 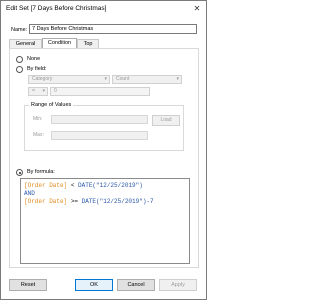 What do you see at coordinates (19, 69) in the screenshot?
I see `by-field-radio` at bounding box center [19, 69].